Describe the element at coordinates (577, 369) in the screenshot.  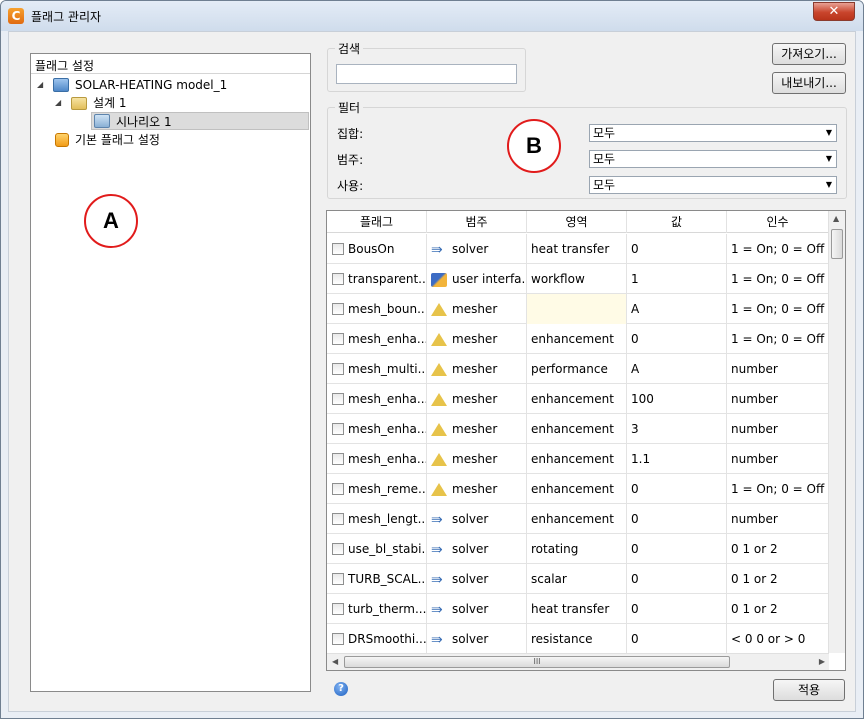
I see `area-cell: performance` at that location.